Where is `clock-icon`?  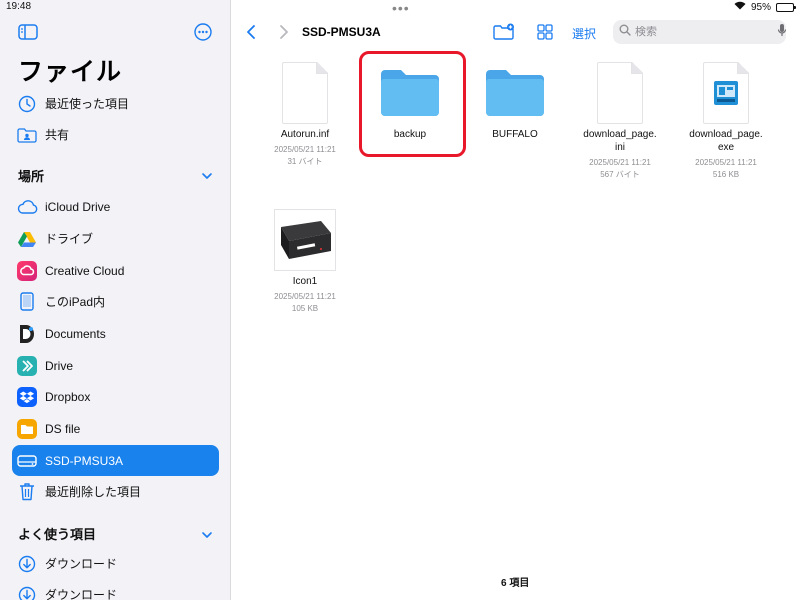
clock-icon is located at coordinates (27, 104).